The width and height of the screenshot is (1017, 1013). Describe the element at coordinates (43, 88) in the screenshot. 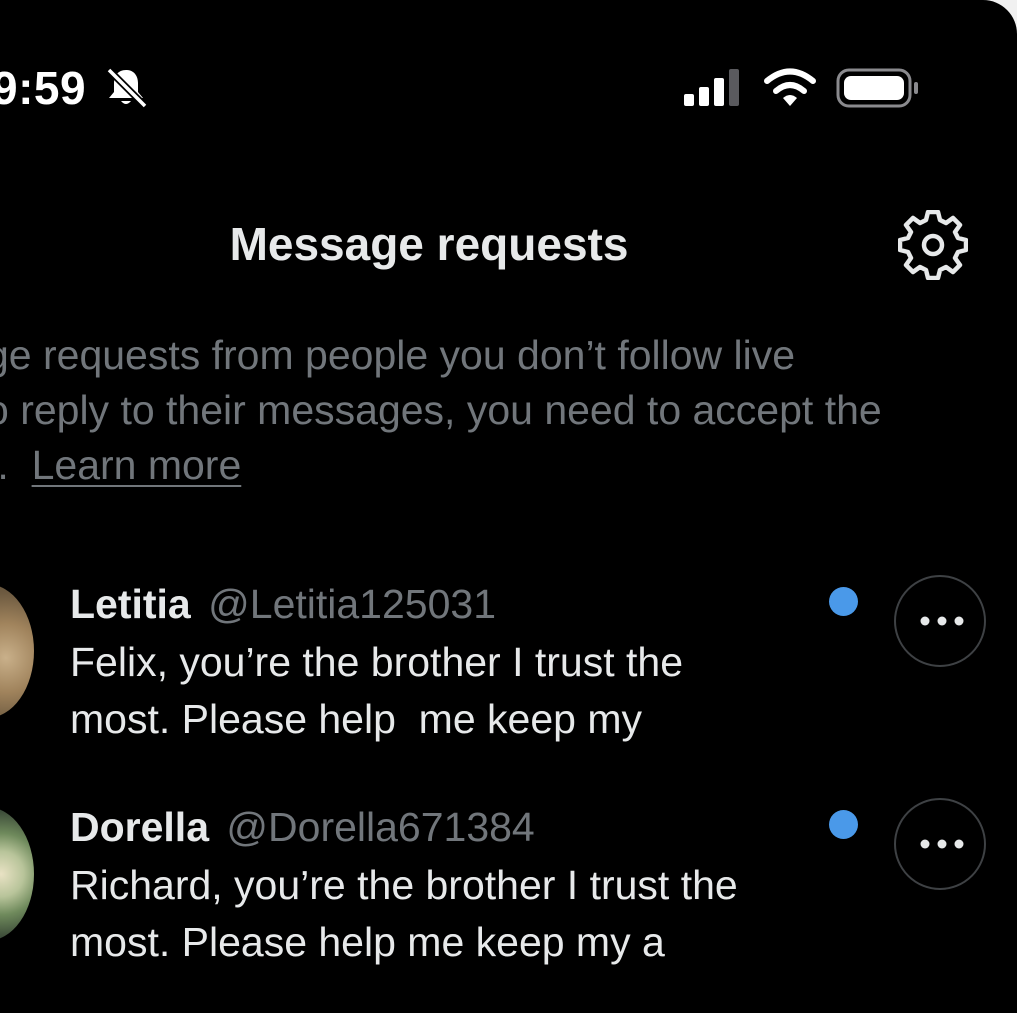

I see `status-time: 9:59` at that location.